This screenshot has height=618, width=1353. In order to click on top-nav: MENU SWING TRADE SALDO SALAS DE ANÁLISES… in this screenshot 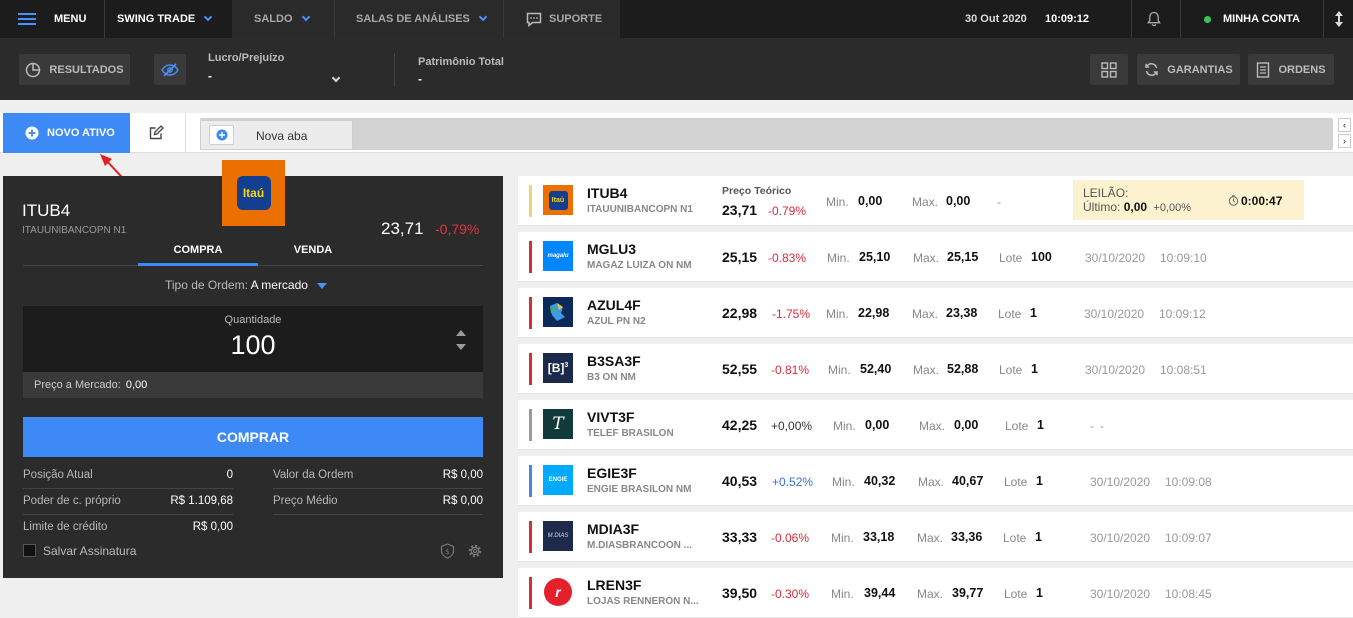, I will do `click(676, 19)`.